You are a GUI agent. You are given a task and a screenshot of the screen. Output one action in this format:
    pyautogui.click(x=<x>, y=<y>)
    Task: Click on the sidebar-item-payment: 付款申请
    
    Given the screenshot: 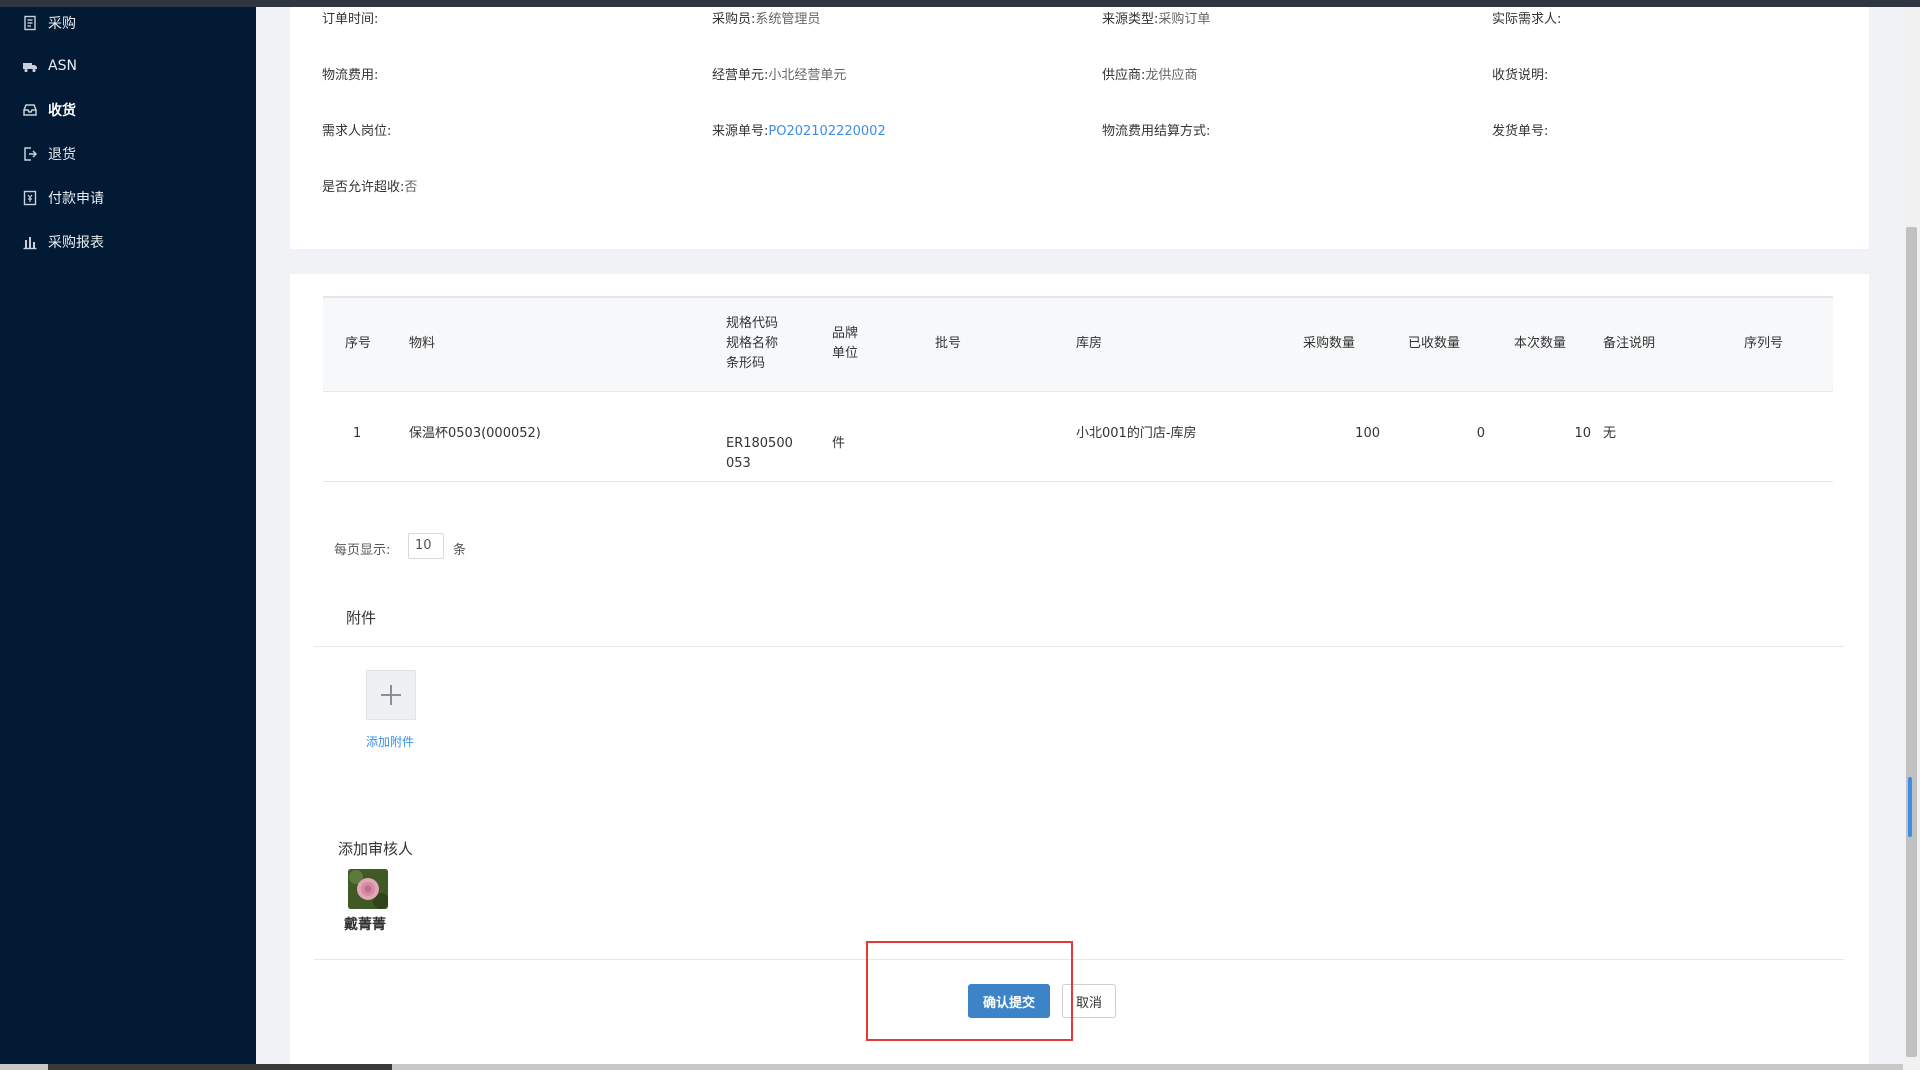 What is the action you would take?
    pyautogui.click(x=63, y=198)
    